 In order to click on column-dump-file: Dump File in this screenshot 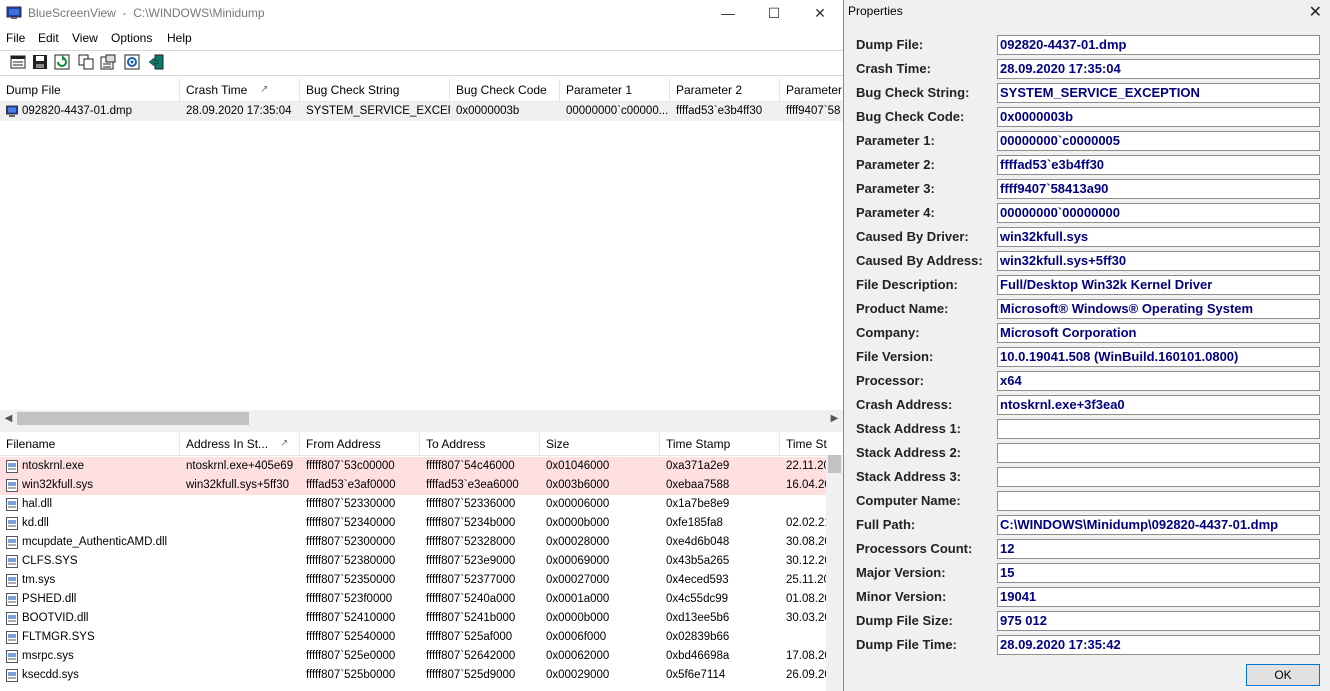, I will do `click(90, 90)`.